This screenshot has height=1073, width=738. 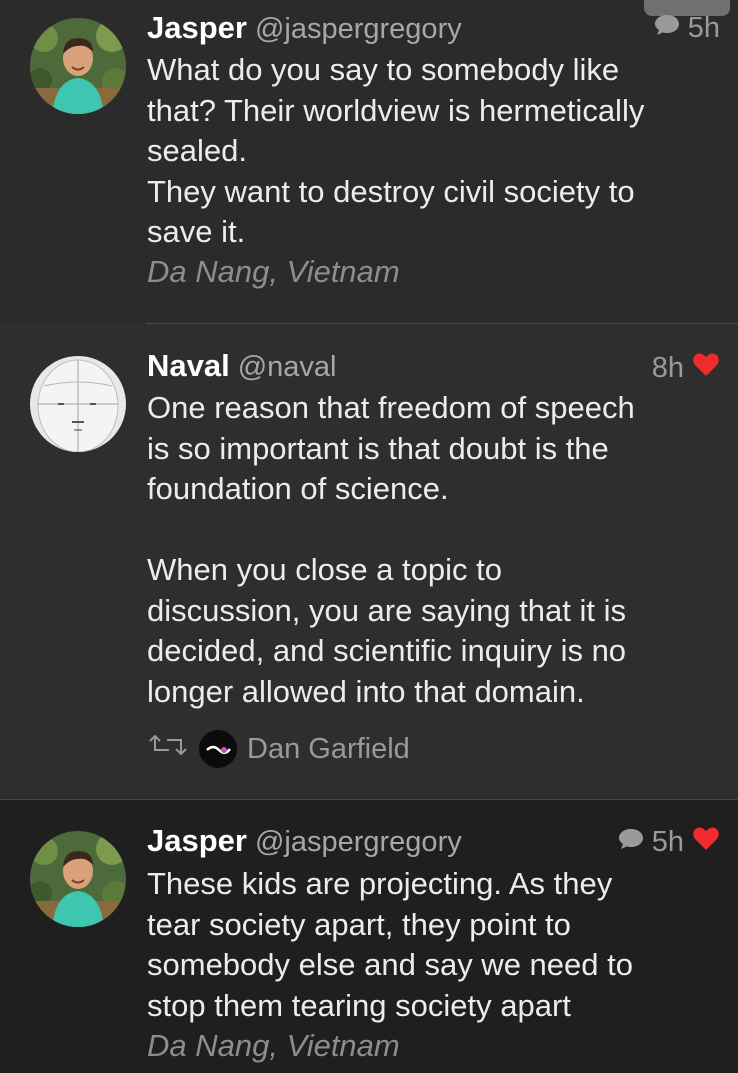 I want to click on retweet-icon, so click(x=168, y=749).